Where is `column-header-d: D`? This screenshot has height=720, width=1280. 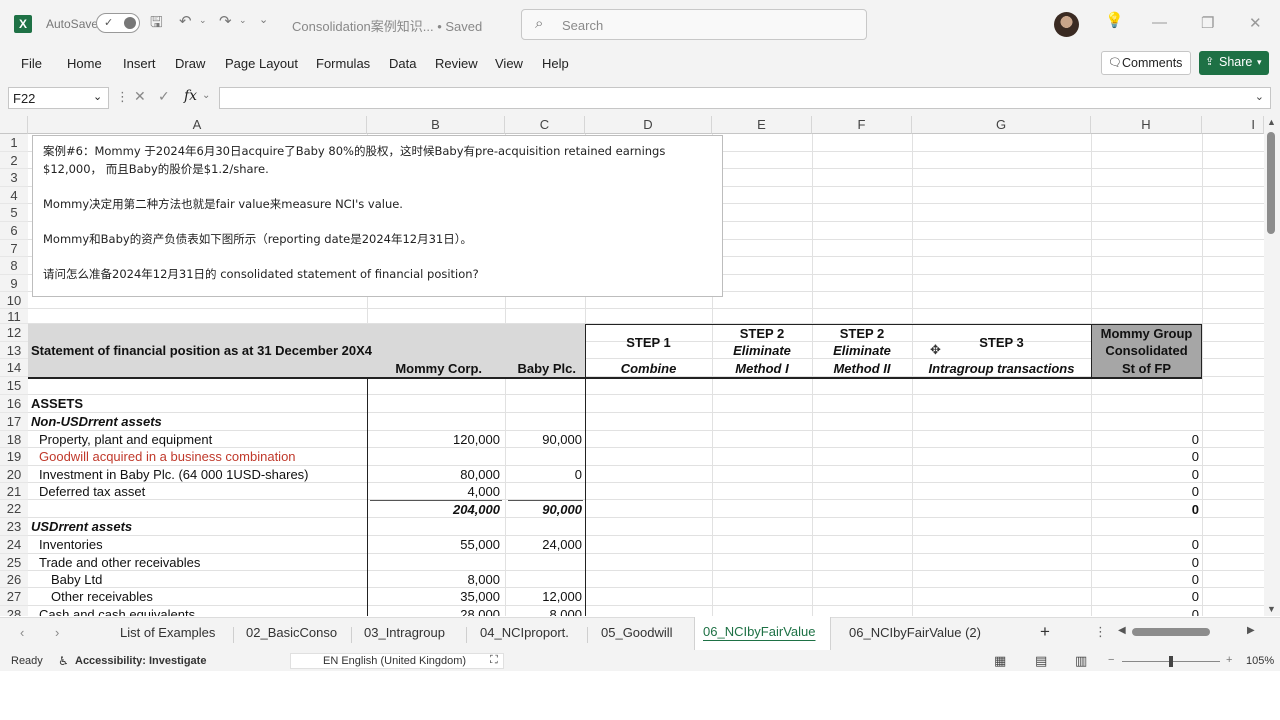 column-header-d: D is located at coordinates (648, 125).